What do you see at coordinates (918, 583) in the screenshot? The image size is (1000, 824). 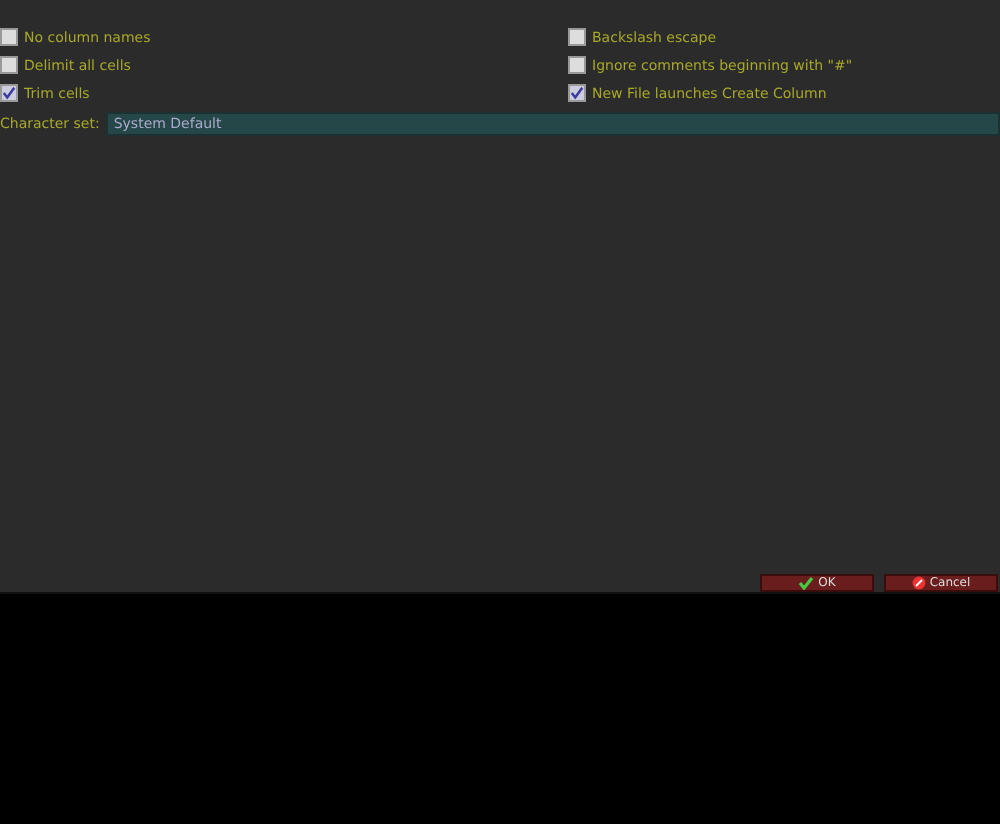 I see `cancel-icon` at bounding box center [918, 583].